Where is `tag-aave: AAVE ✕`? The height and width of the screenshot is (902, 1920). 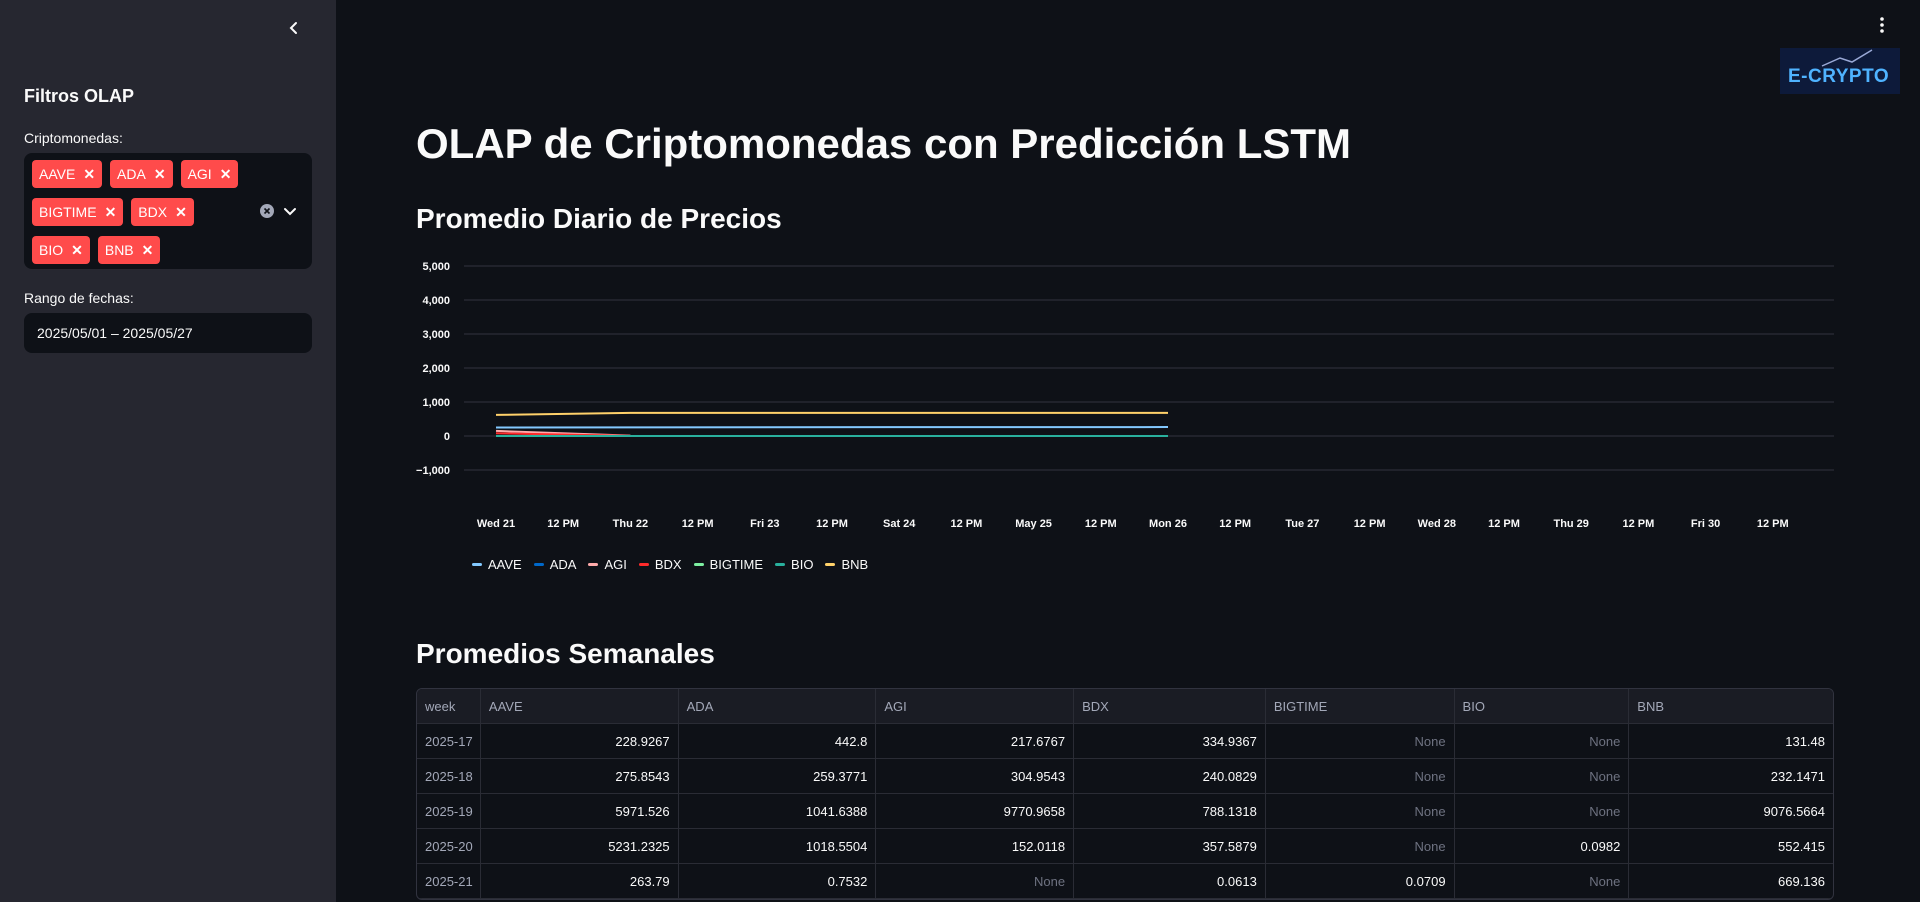 tag-aave: AAVE ✕ is located at coordinates (67, 174).